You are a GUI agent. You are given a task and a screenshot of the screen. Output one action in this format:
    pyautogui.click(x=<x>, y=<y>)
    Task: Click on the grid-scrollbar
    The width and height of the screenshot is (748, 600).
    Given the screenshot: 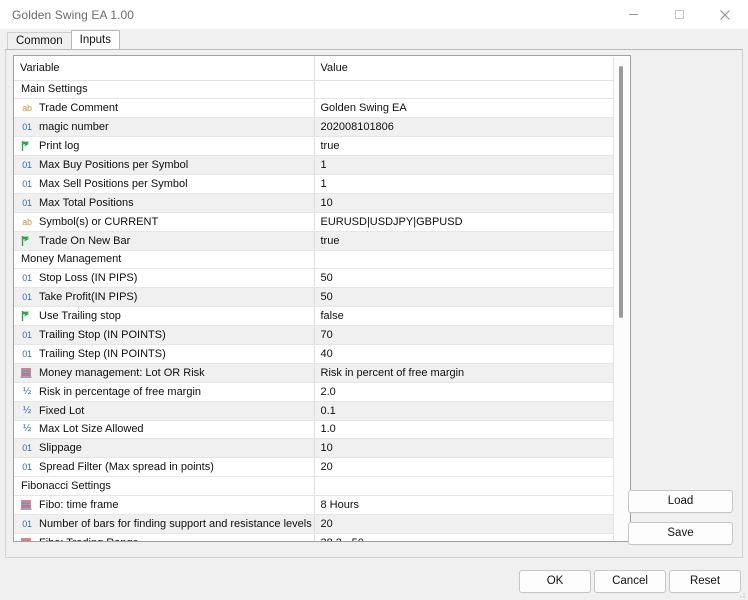 What is the action you would take?
    pyautogui.click(x=621, y=298)
    